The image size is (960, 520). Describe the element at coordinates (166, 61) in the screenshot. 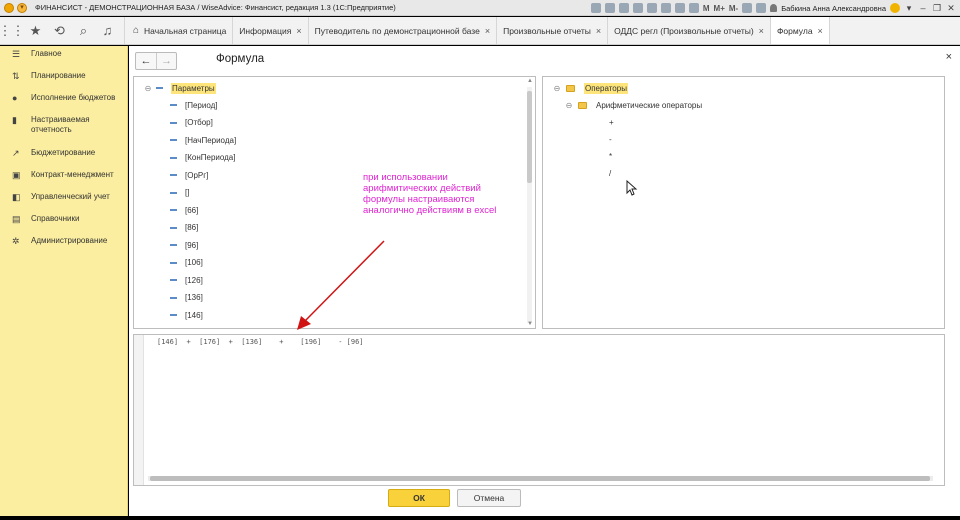

I see `forward-button: →` at that location.